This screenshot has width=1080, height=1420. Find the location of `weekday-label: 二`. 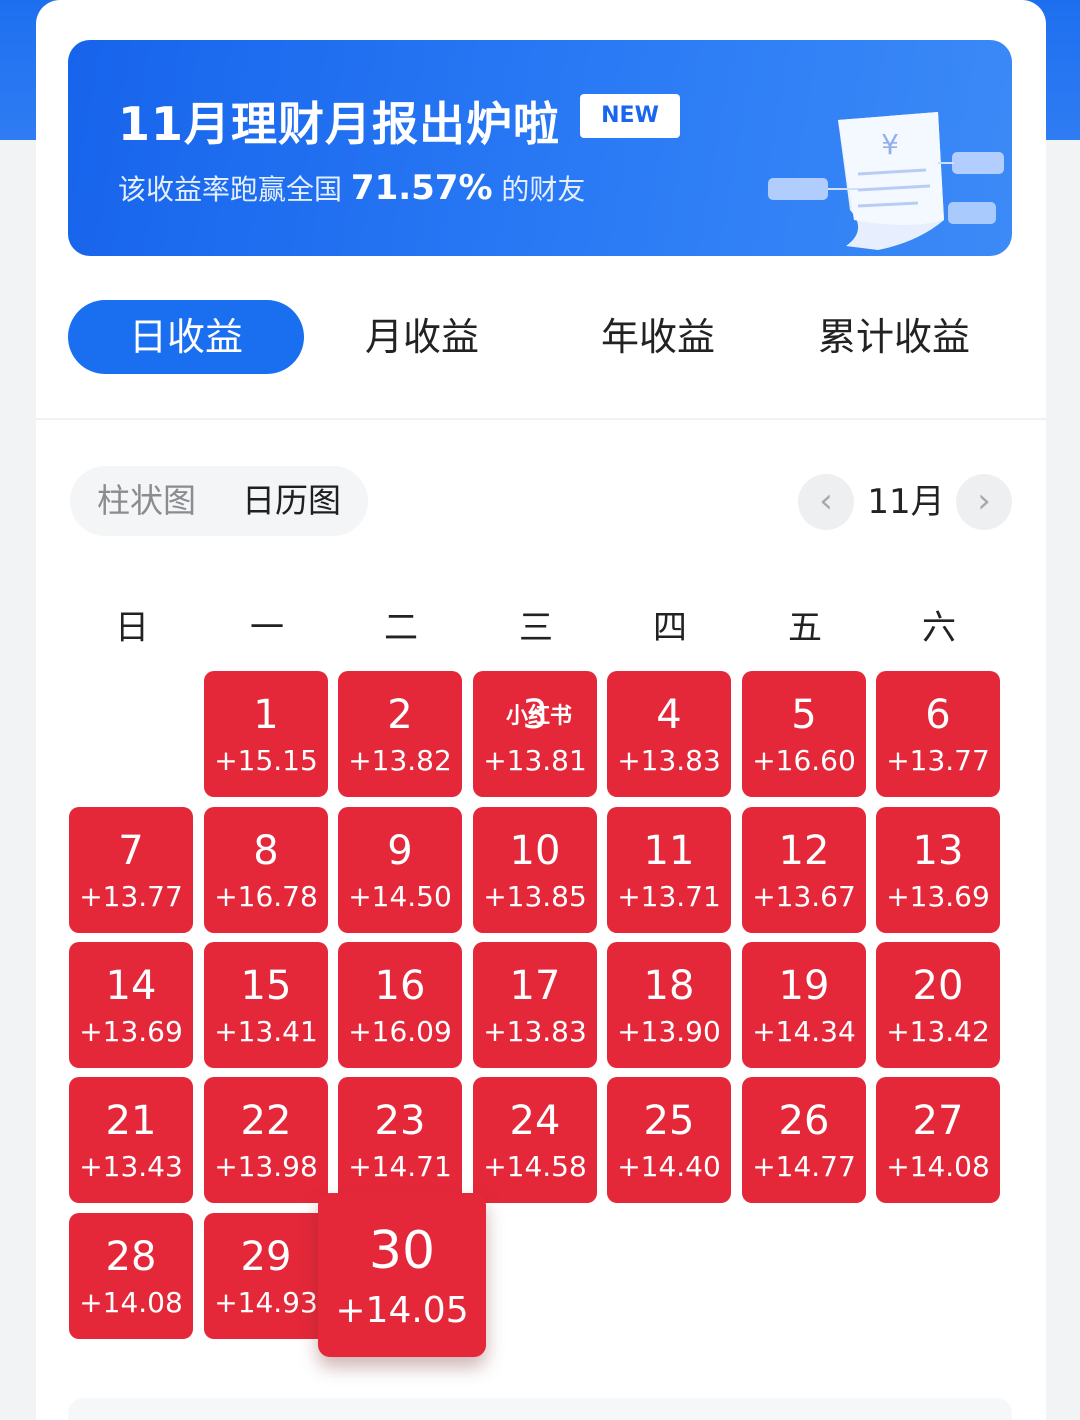

weekday-label: 二 is located at coordinates (401, 628).